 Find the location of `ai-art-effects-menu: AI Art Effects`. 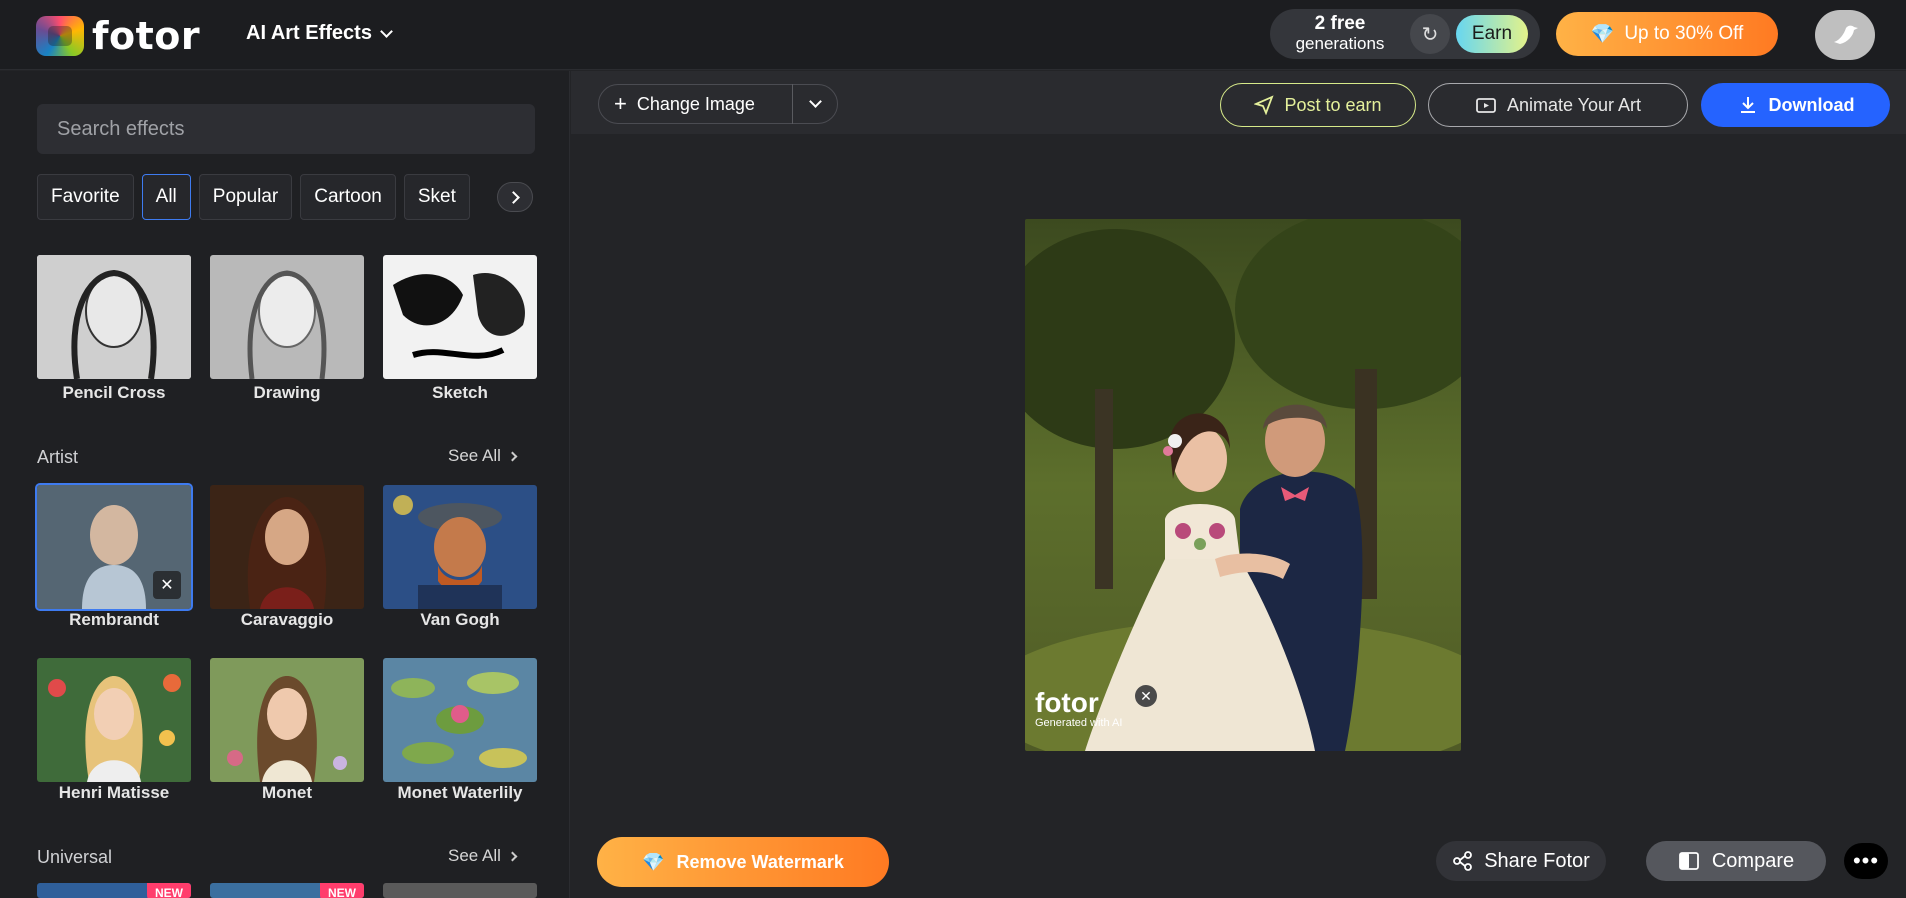

ai-art-effects-menu: AI Art Effects is located at coordinates (319, 33).